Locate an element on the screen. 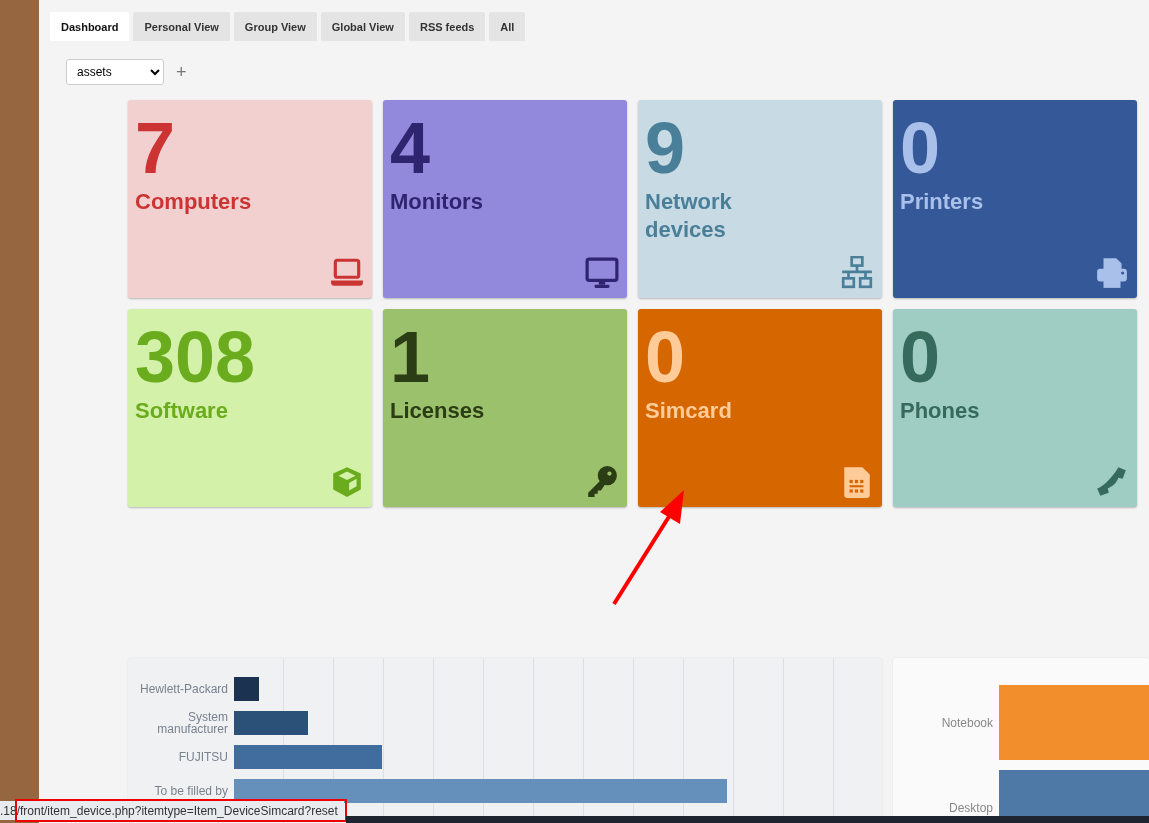  dashboard-select: assets is located at coordinates (115, 72).